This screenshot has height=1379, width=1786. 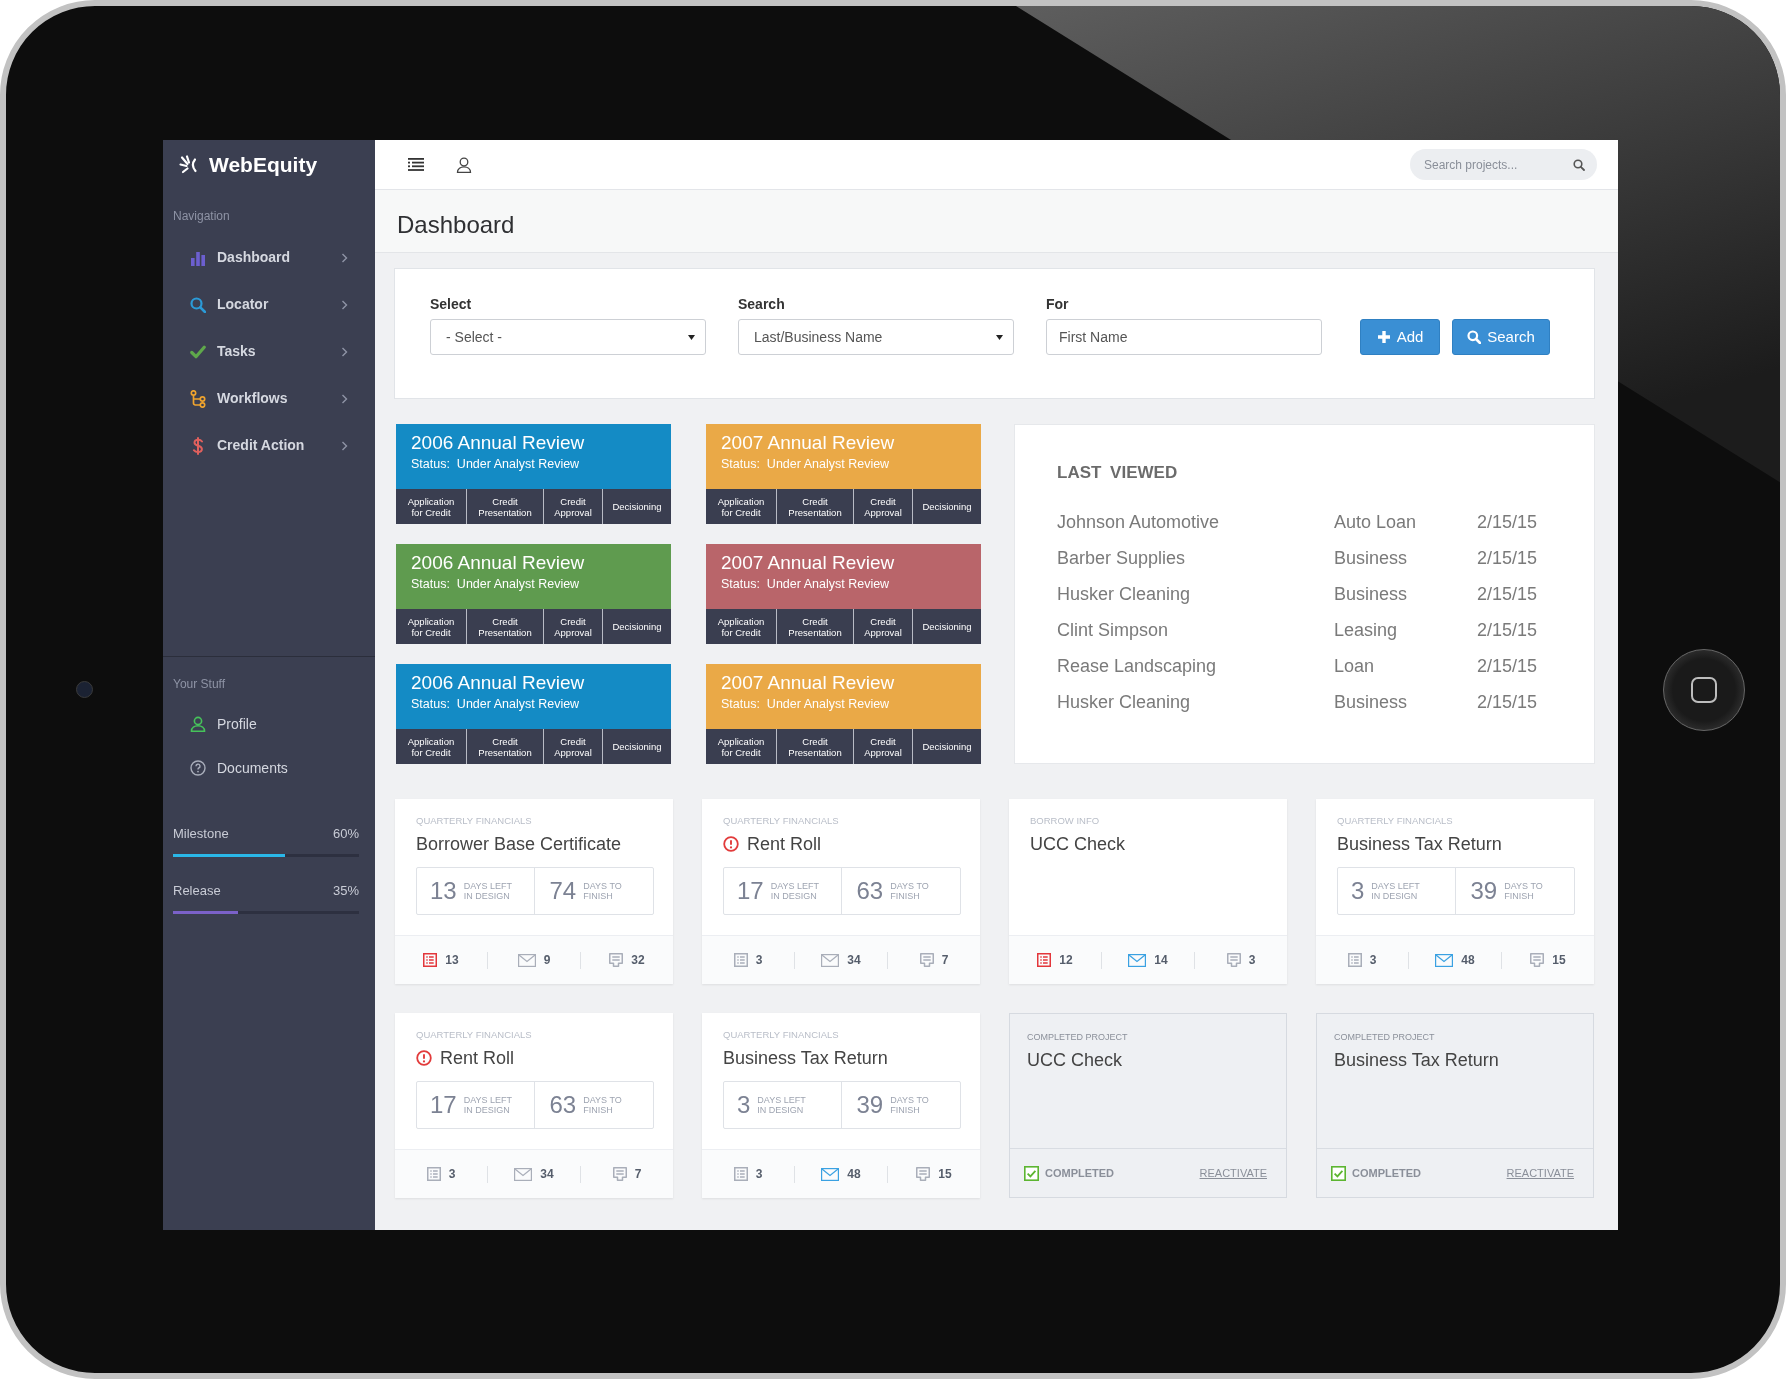 I want to click on menu-icon, so click(x=416, y=164).